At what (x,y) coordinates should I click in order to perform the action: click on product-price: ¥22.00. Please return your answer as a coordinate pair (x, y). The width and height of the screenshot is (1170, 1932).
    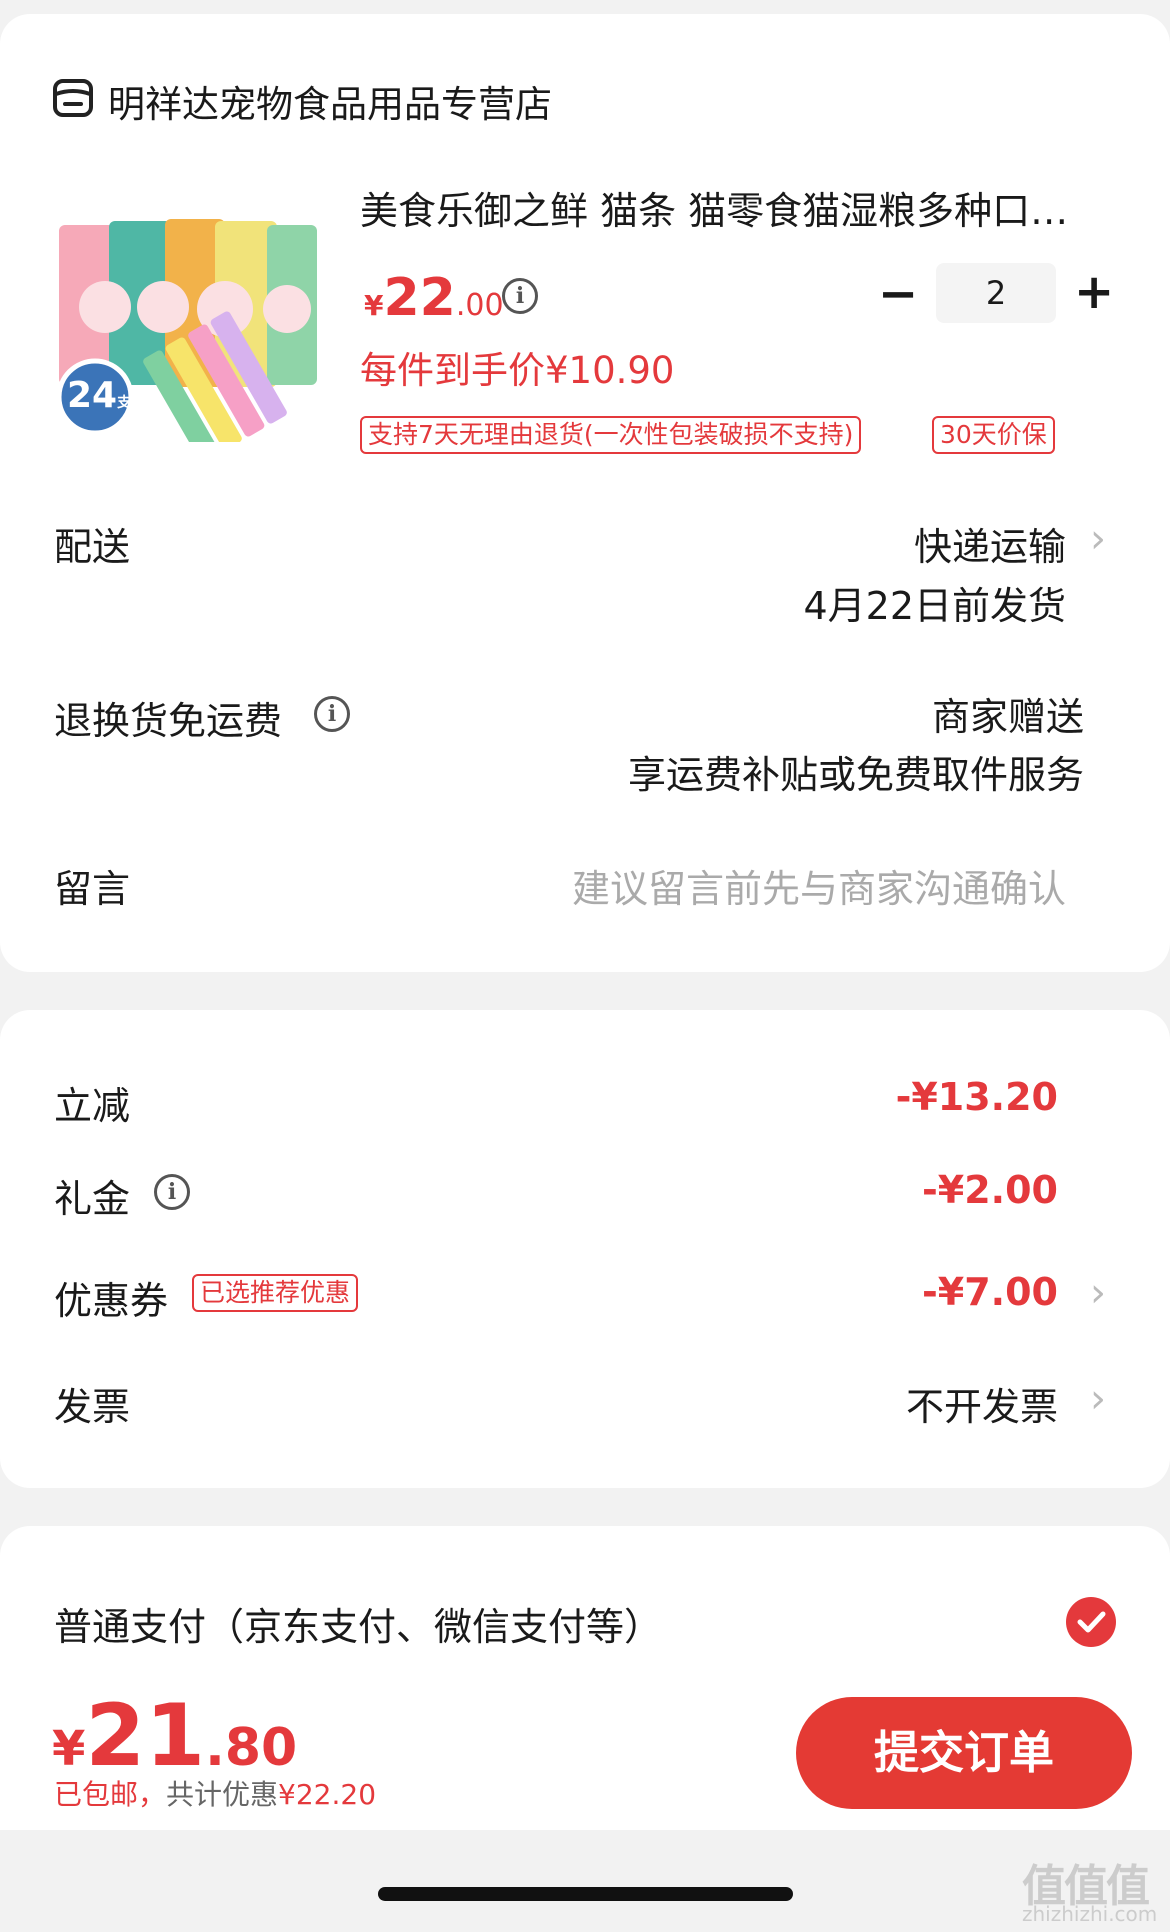
    Looking at the image, I should click on (434, 298).